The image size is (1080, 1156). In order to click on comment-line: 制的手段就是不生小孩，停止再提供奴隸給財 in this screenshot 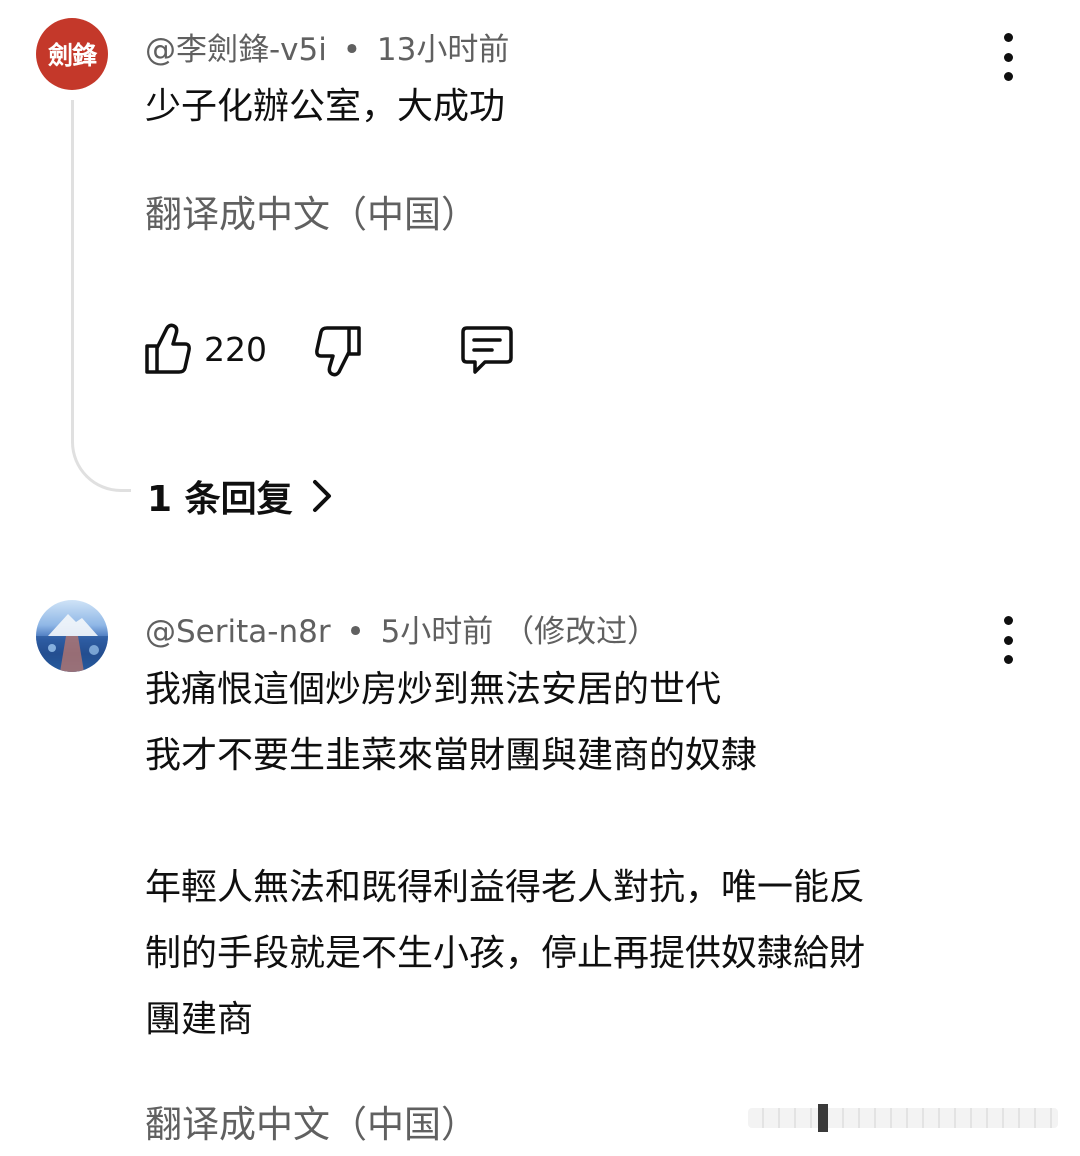, I will do `click(505, 953)`.